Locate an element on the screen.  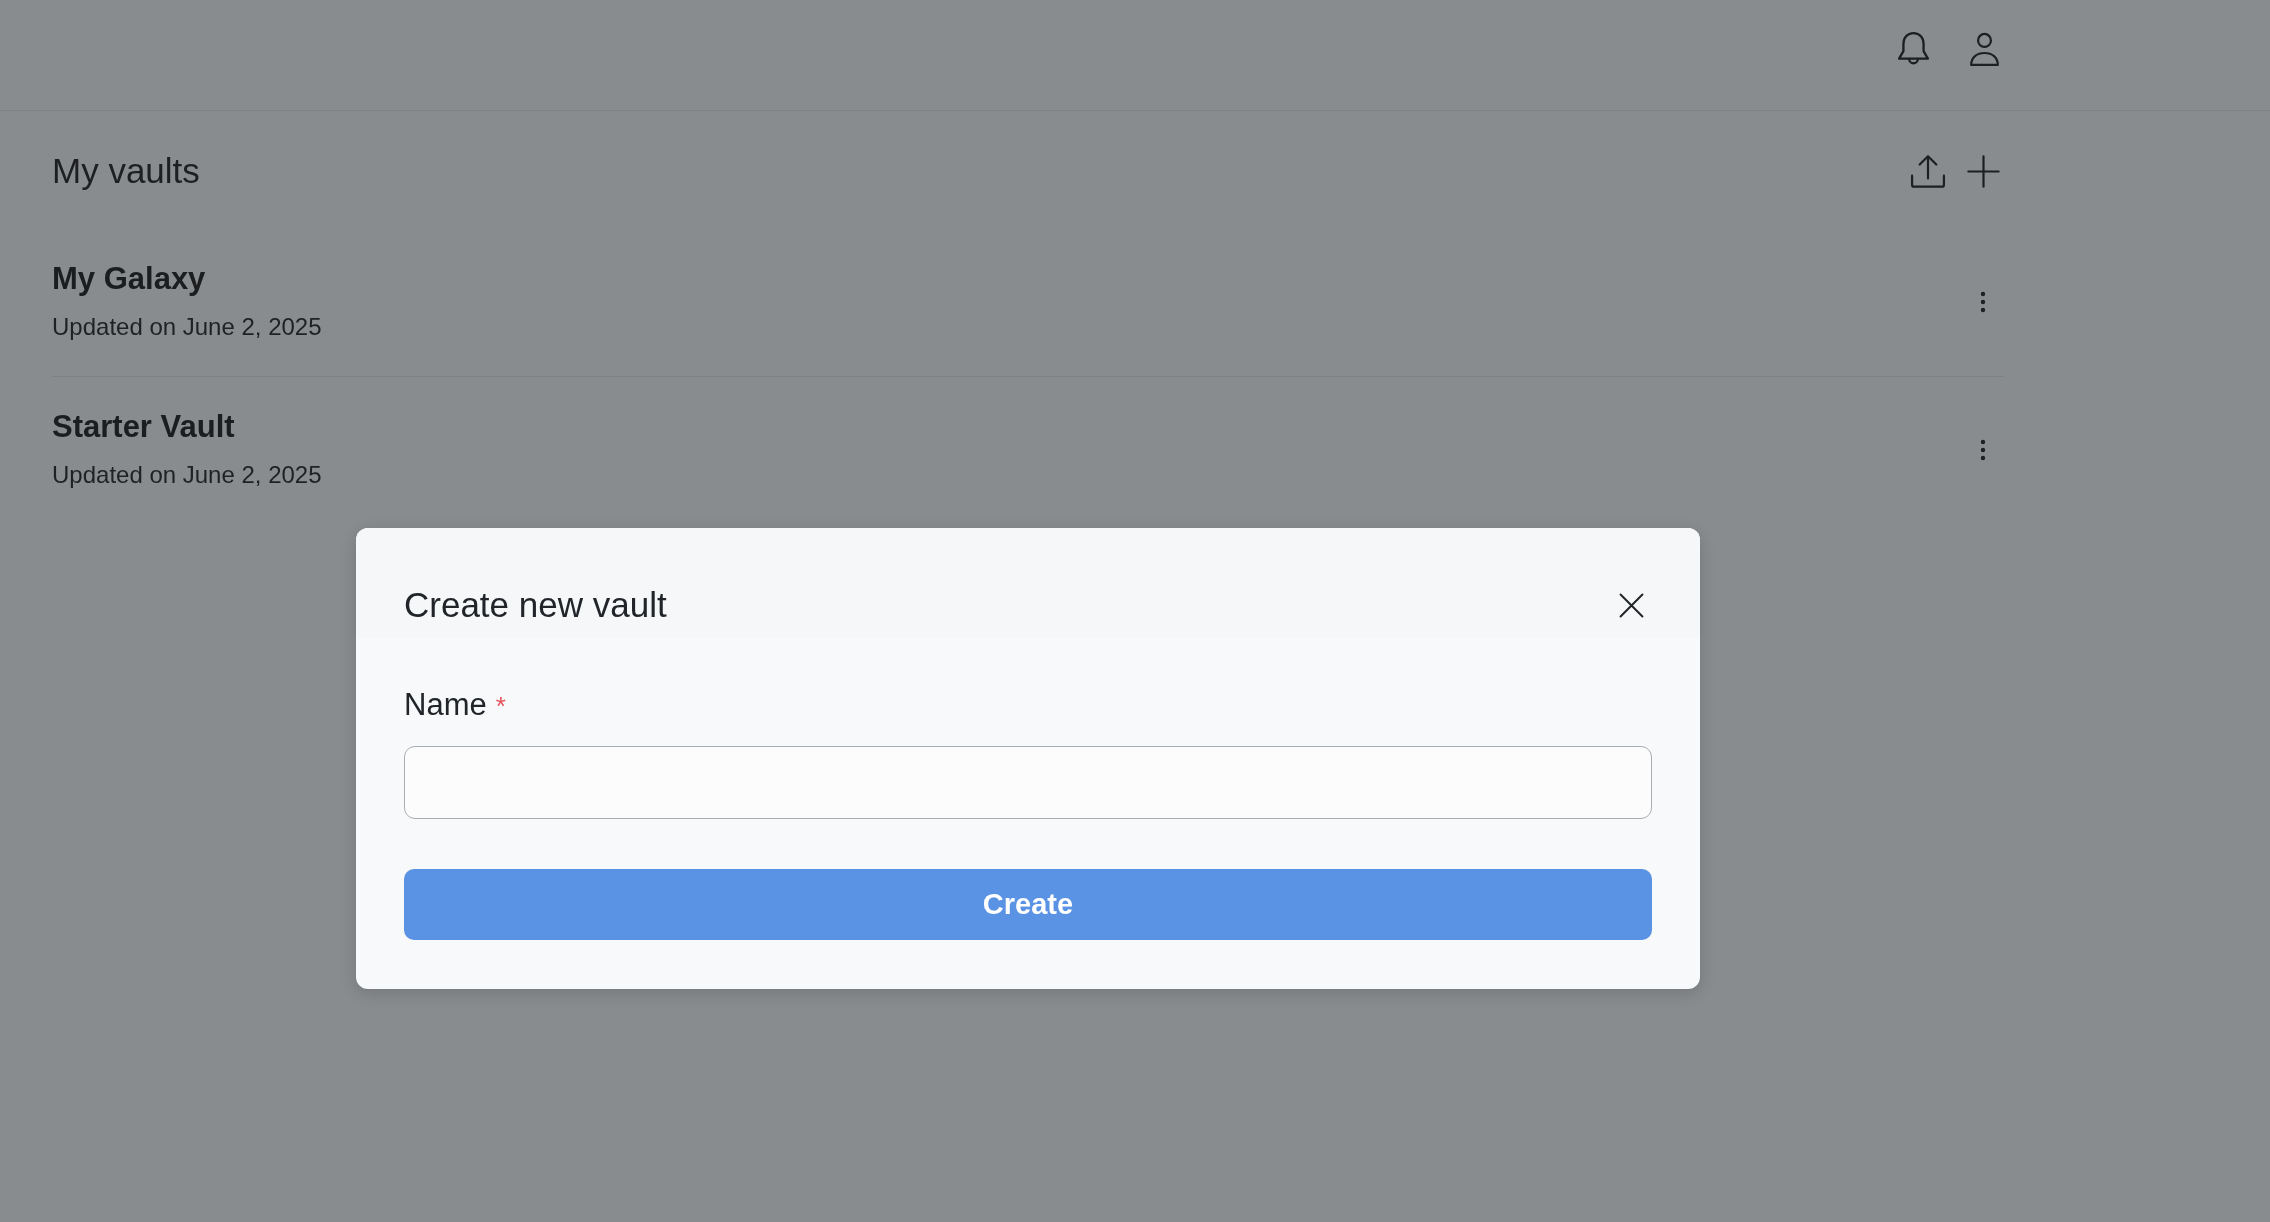
name-input is located at coordinates (1028, 782).